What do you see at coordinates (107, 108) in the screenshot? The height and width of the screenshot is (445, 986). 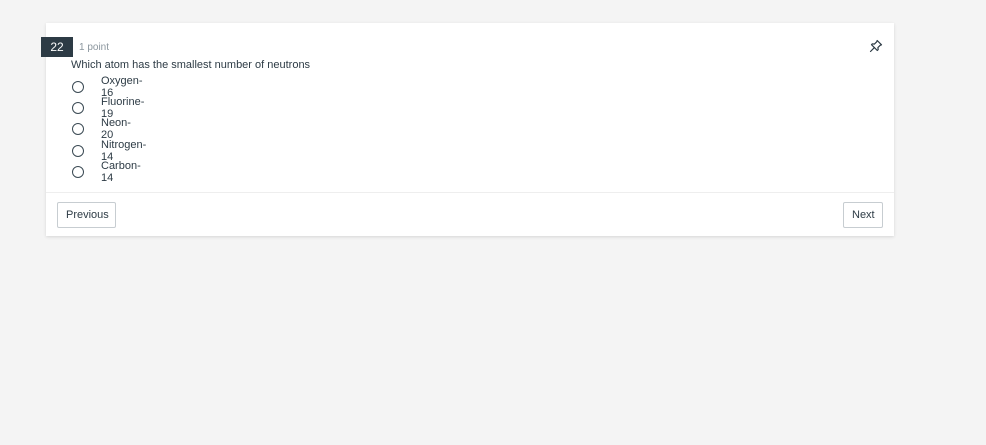 I see `answer-option-fluorine-19: Fluorine-19` at bounding box center [107, 108].